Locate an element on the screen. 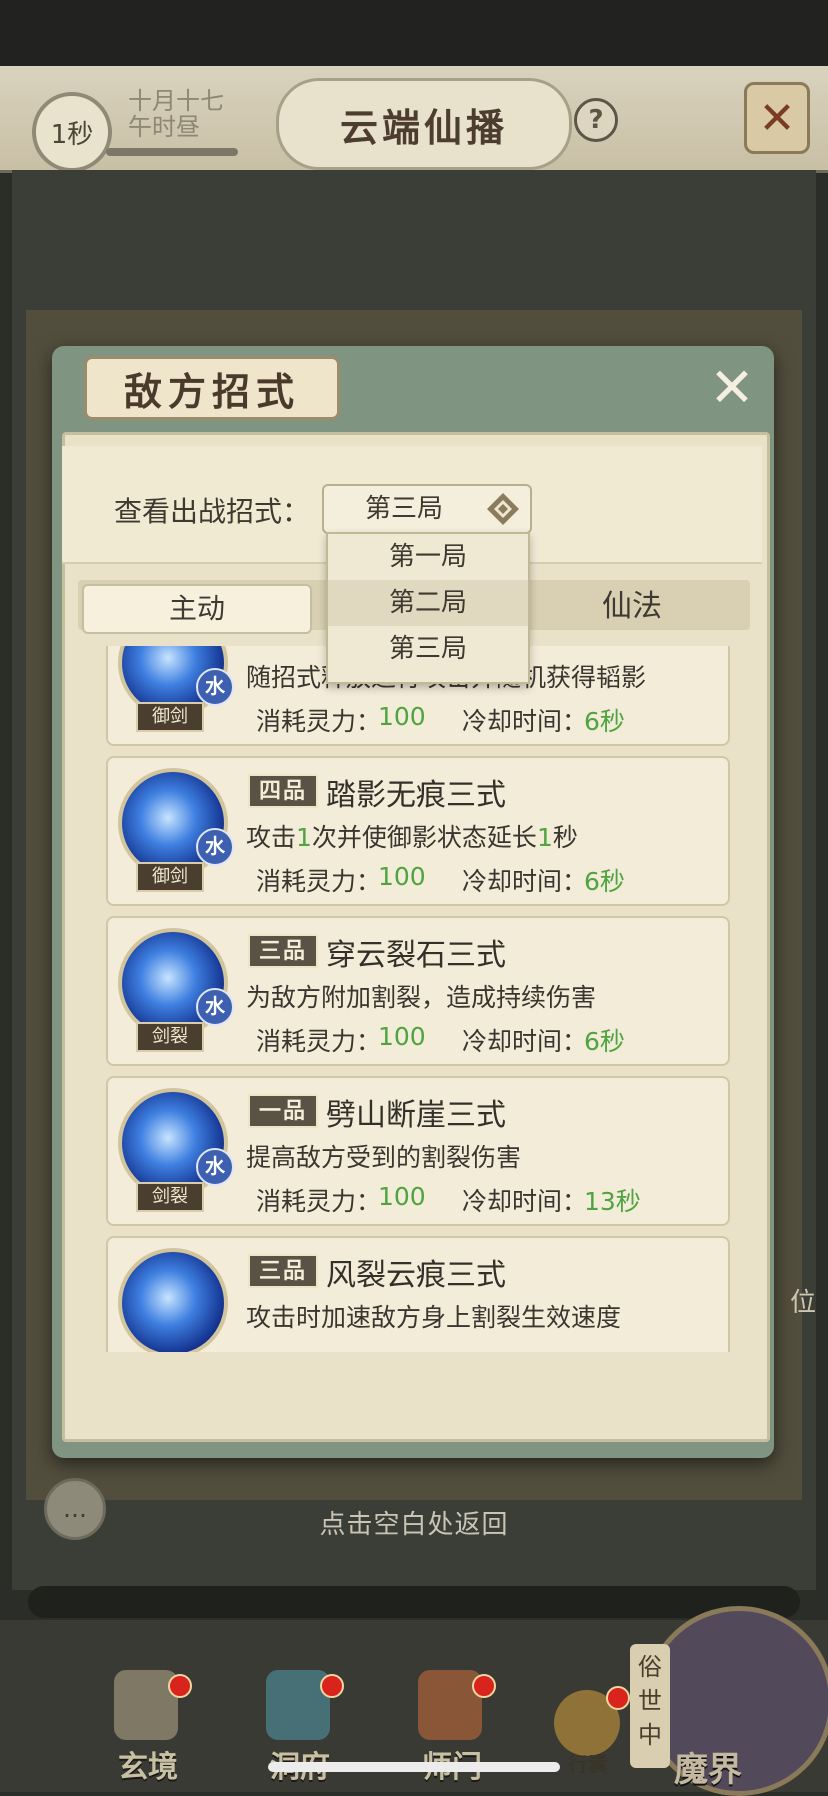 This screenshot has width=828, height=1796. skill-name: 穿云裂石三式 is located at coordinates (416, 955).